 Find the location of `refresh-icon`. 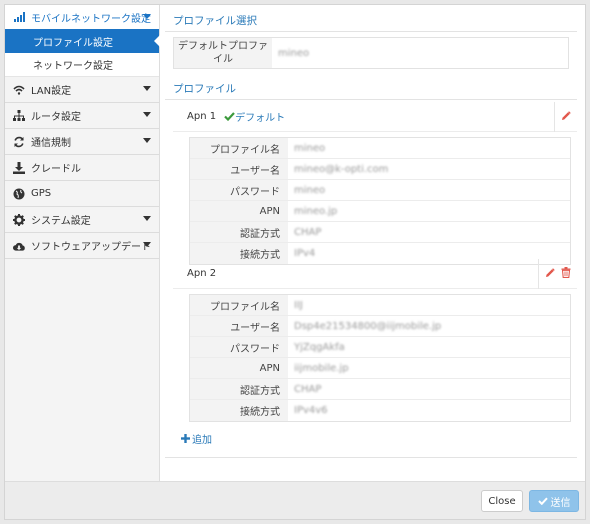

refresh-icon is located at coordinates (19, 142).